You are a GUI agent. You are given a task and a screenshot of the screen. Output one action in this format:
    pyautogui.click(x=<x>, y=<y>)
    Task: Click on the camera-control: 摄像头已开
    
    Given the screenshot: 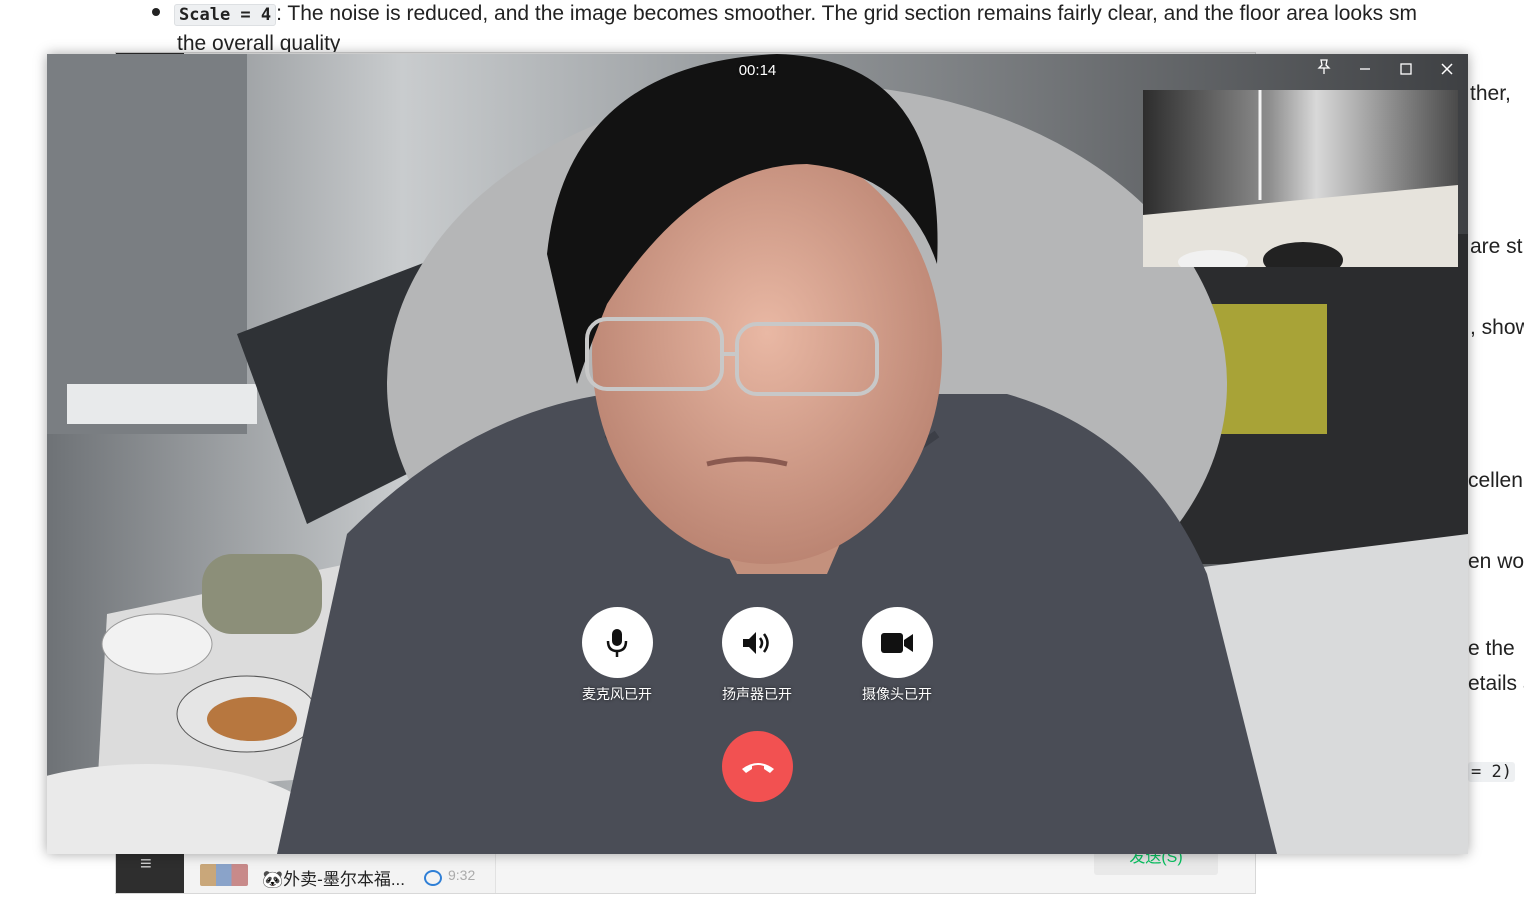 What is the action you would take?
    pyautogui.click(x=897, y=655)
    